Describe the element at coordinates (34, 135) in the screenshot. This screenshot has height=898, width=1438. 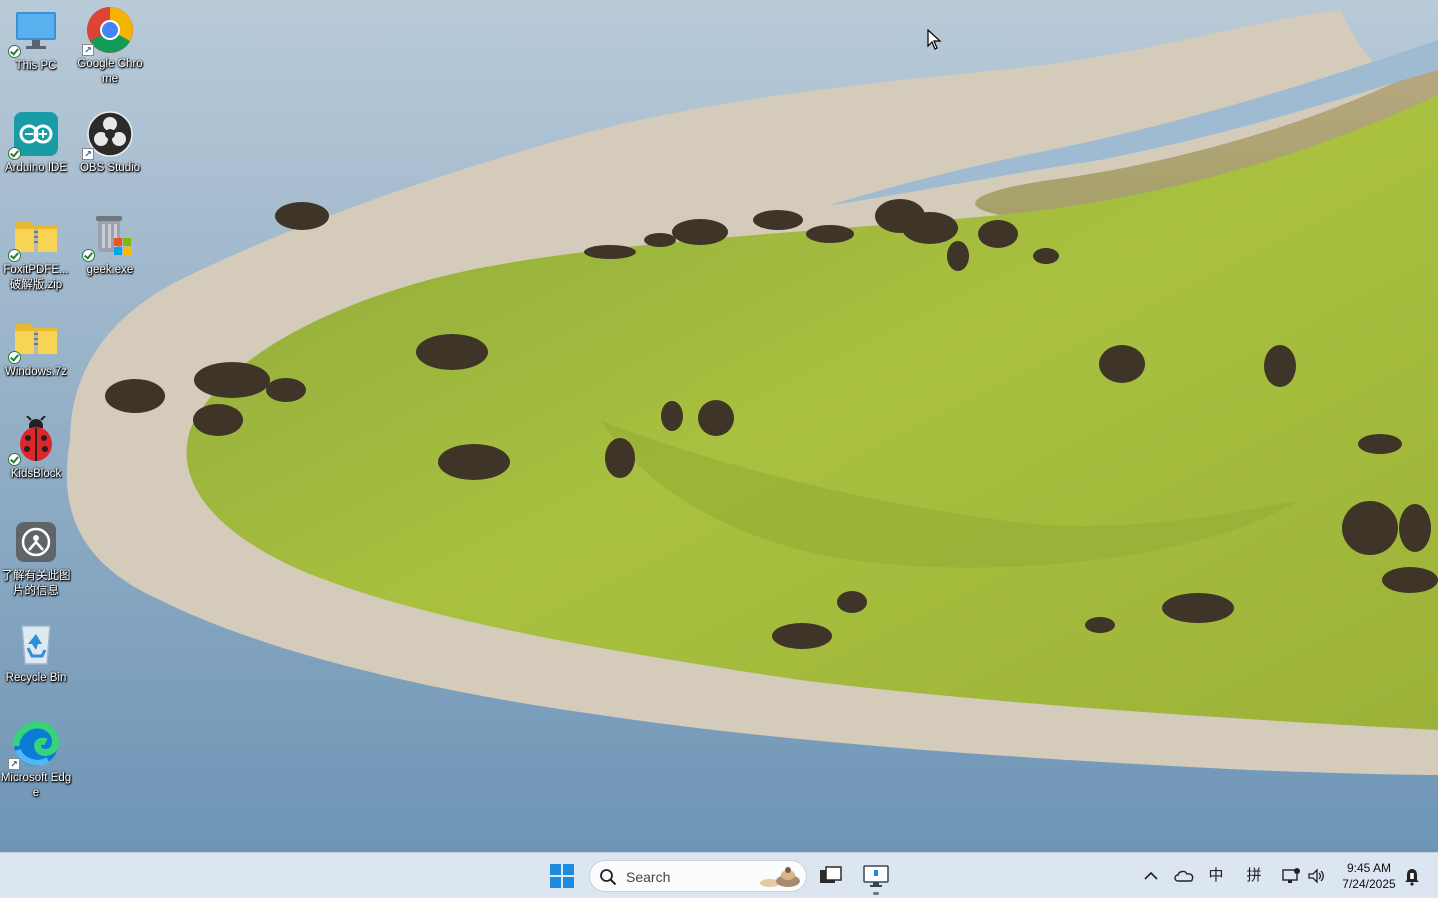
I see `arduino-icon` at that location.